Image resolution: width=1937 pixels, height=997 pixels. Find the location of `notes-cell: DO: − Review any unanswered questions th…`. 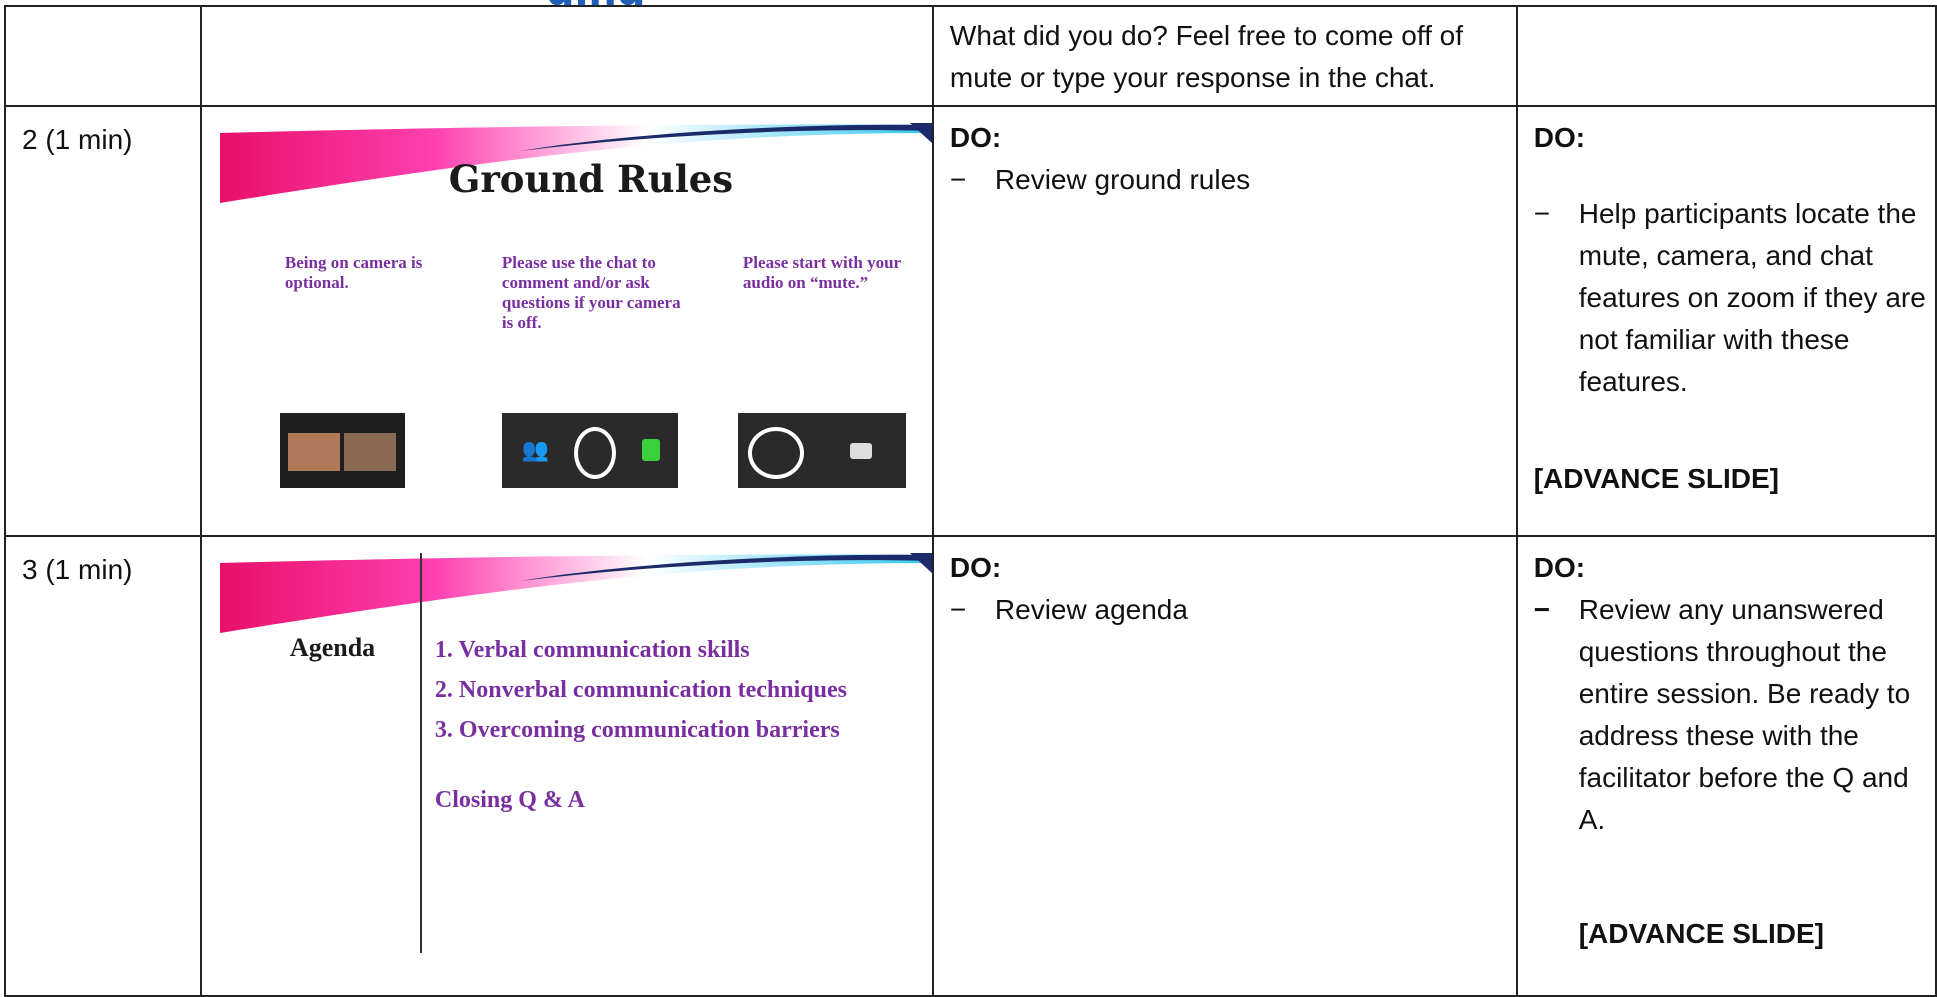

notes-cell: DO: − Review any unanswered questions th… is located at coordinates (1726, 766).